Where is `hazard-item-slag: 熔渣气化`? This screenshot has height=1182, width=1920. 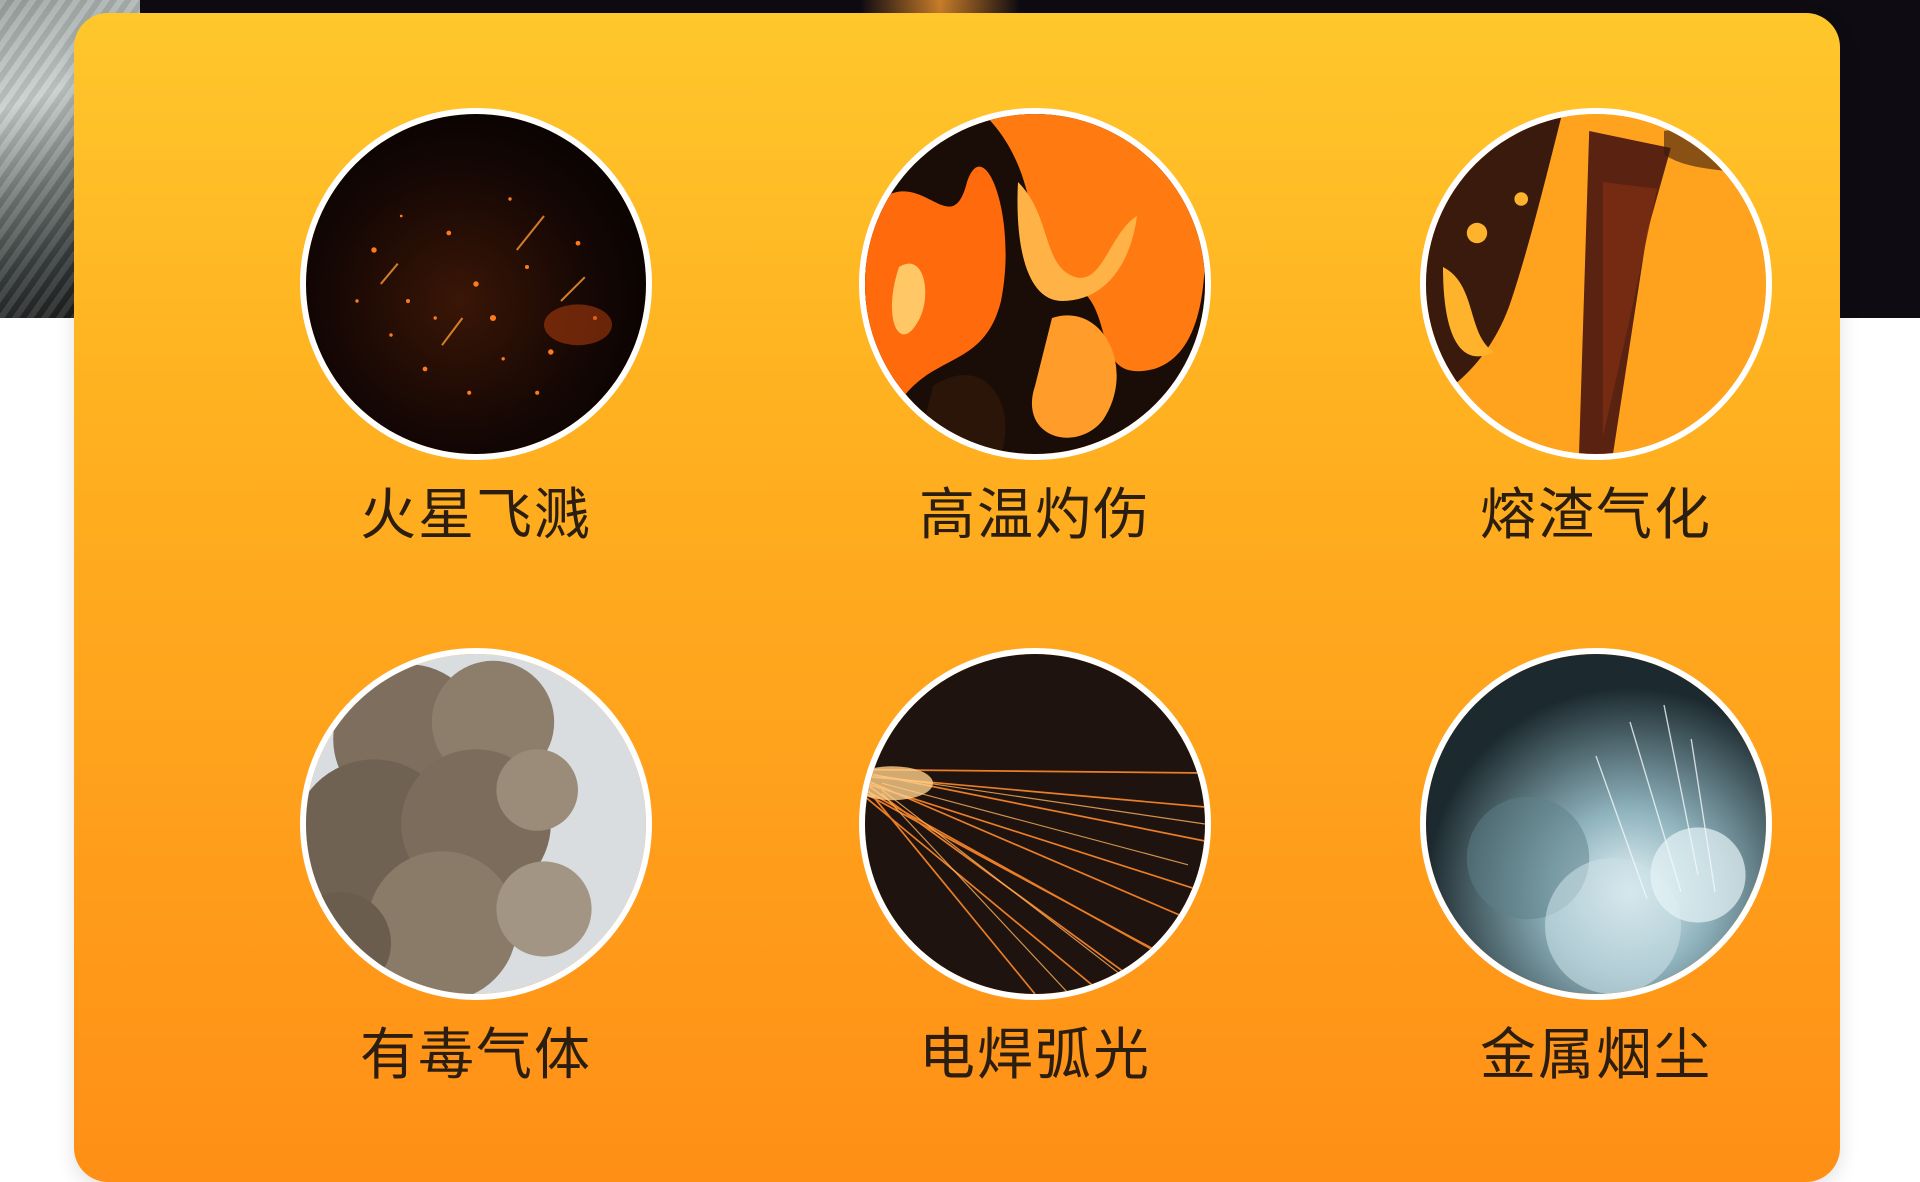 hazard-item-slag: 熔渣气化 is located at coordinates (1596, 330).